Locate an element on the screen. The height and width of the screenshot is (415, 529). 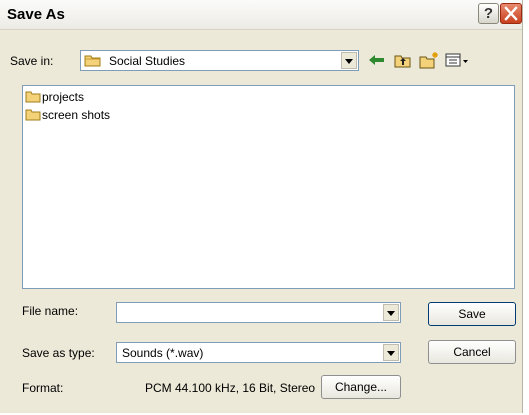
list-item-label: screen shots is located at coordinates (76, 115).